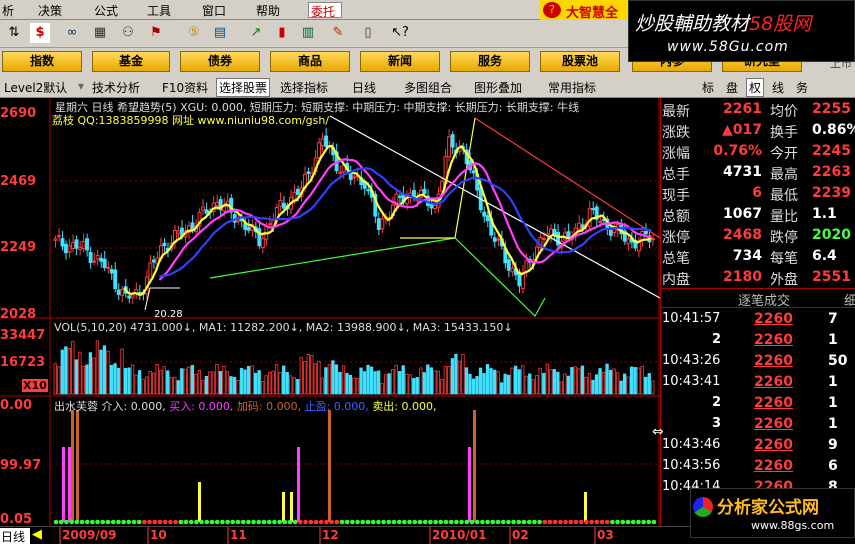  I want to click on watermark-line1: 炒股輔助教材58股网, so click(723, 24).